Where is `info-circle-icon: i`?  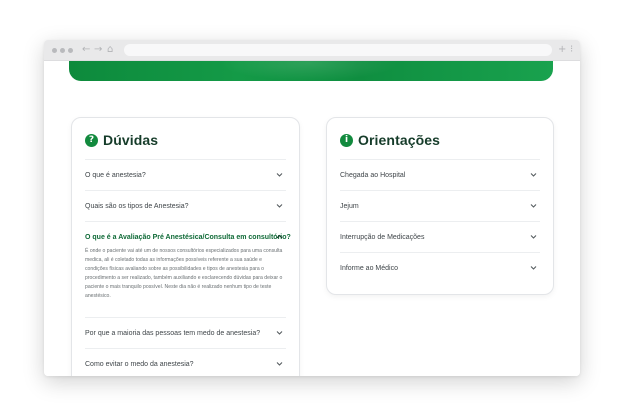
info-circle-icon: i is located at coordinates (346, 140).